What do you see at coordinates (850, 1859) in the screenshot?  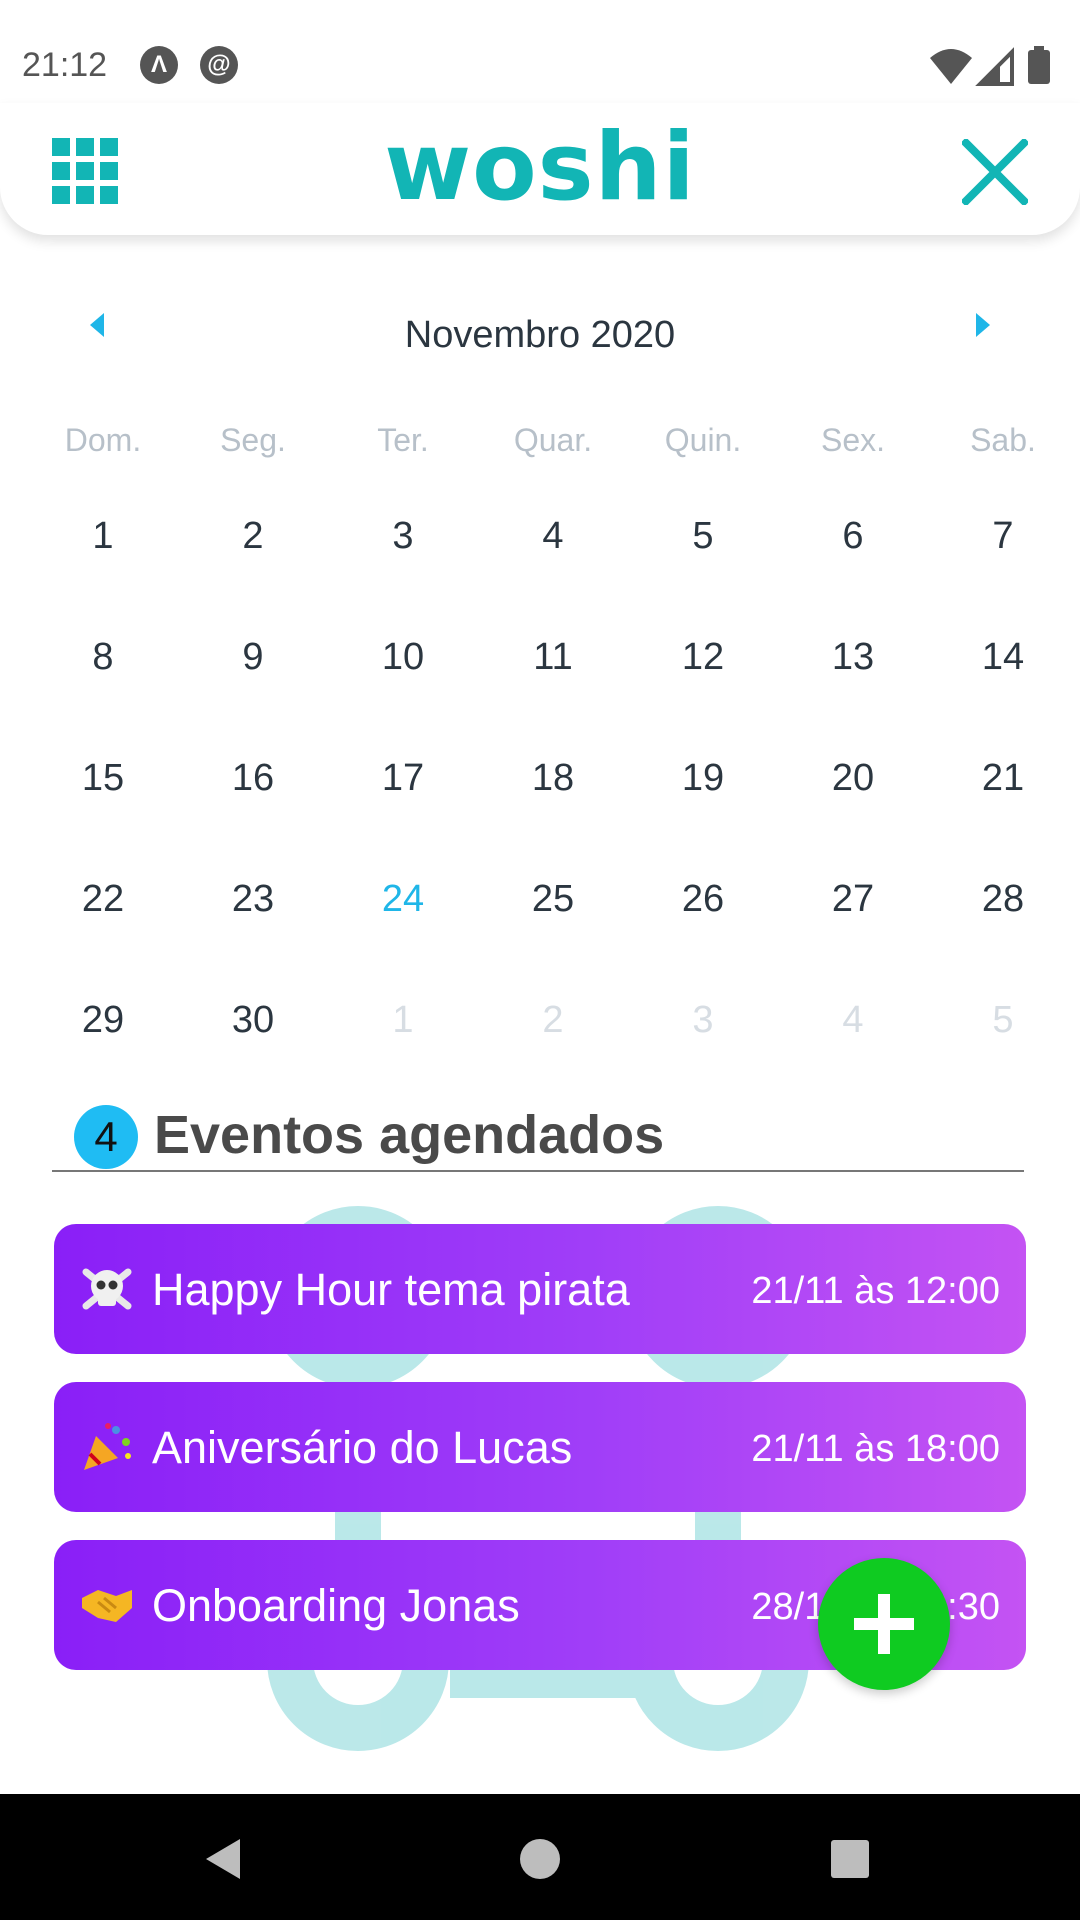 I see `recents-icon` at bounding box center [850, 1859].